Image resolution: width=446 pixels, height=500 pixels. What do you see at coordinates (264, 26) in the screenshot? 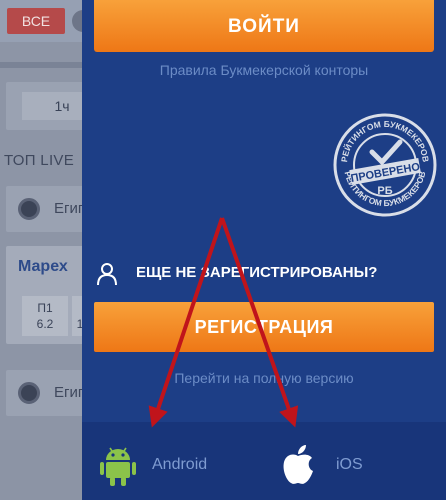
I see `login-button: ВОЙТИ` at bounding box center [264, 26].